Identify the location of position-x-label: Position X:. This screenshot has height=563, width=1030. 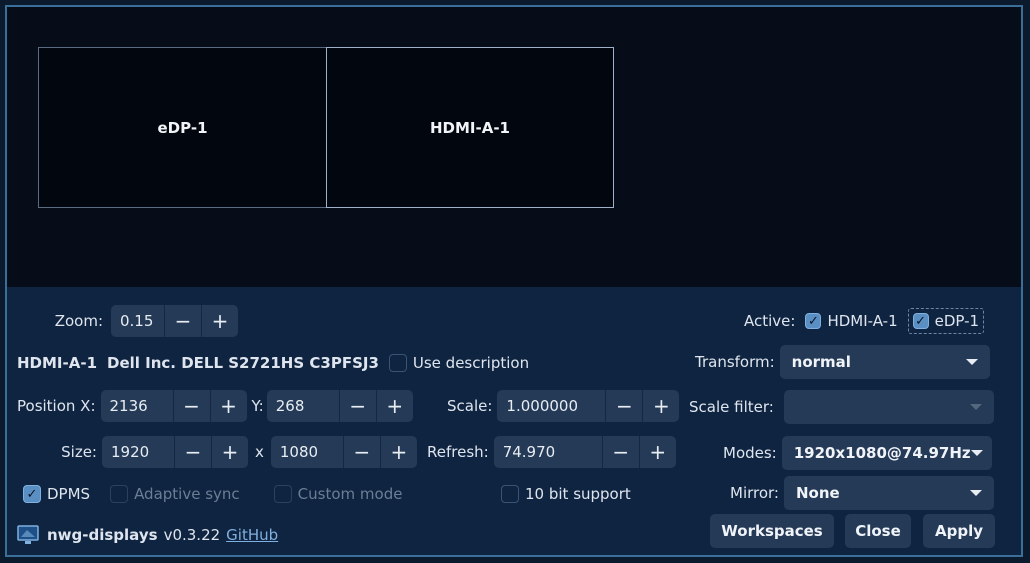
(56, 406).